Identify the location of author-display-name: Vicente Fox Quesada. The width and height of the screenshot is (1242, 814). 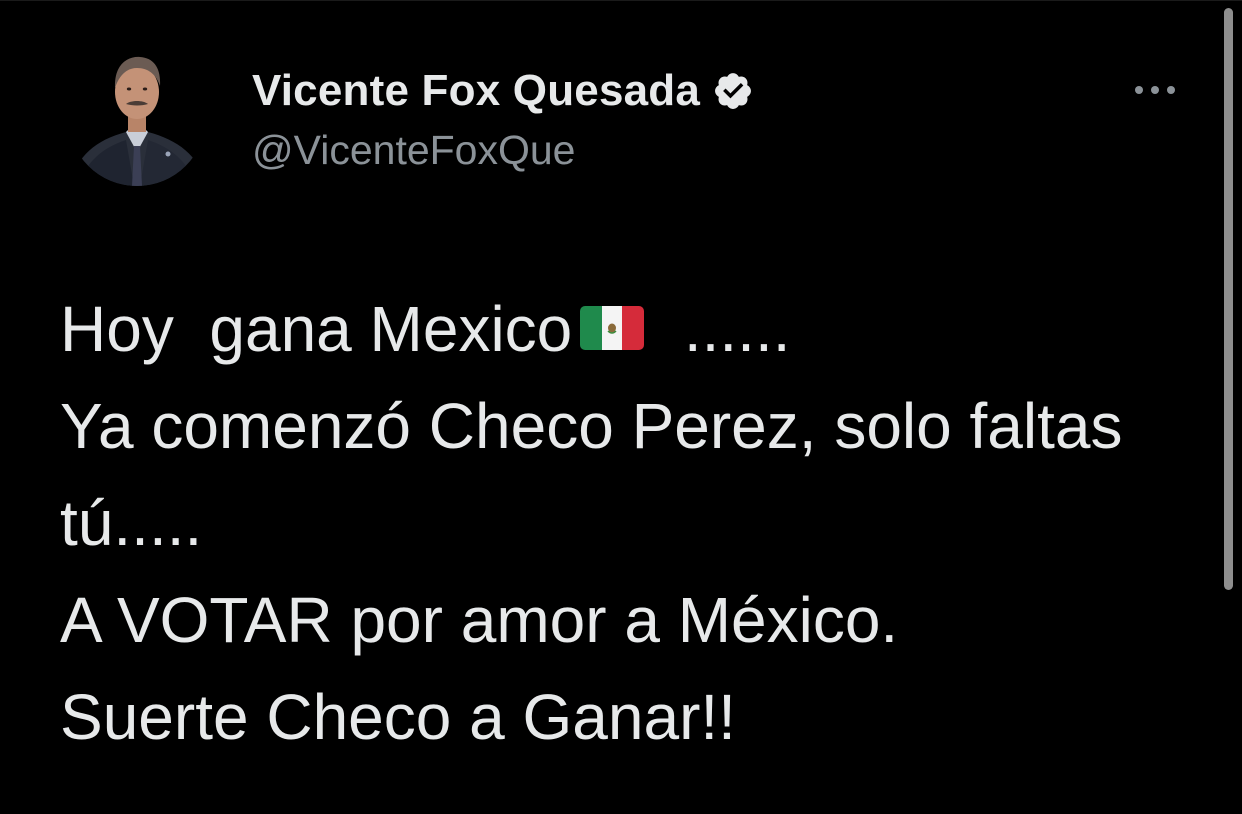
(476, 91).